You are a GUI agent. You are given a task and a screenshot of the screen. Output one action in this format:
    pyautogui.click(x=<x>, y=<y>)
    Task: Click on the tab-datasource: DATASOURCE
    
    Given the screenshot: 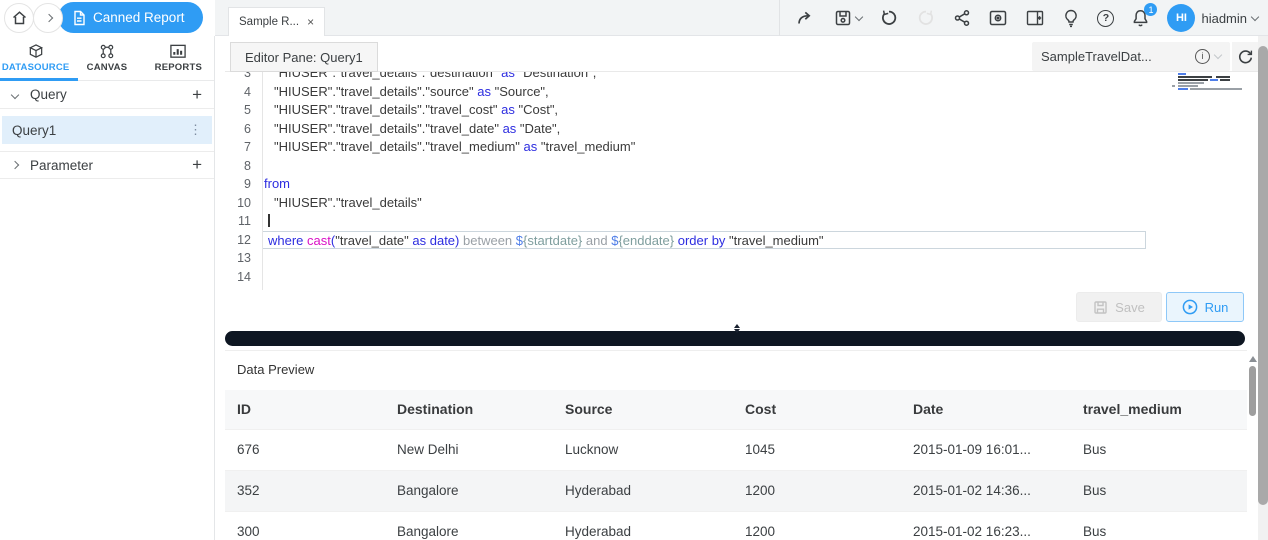 What is the action you would take?
    pyautogui.click(x=35, y=58)
    